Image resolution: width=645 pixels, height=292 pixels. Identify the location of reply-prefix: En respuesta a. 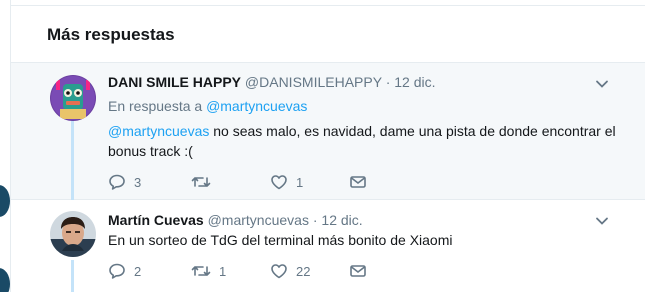
(155, 106).